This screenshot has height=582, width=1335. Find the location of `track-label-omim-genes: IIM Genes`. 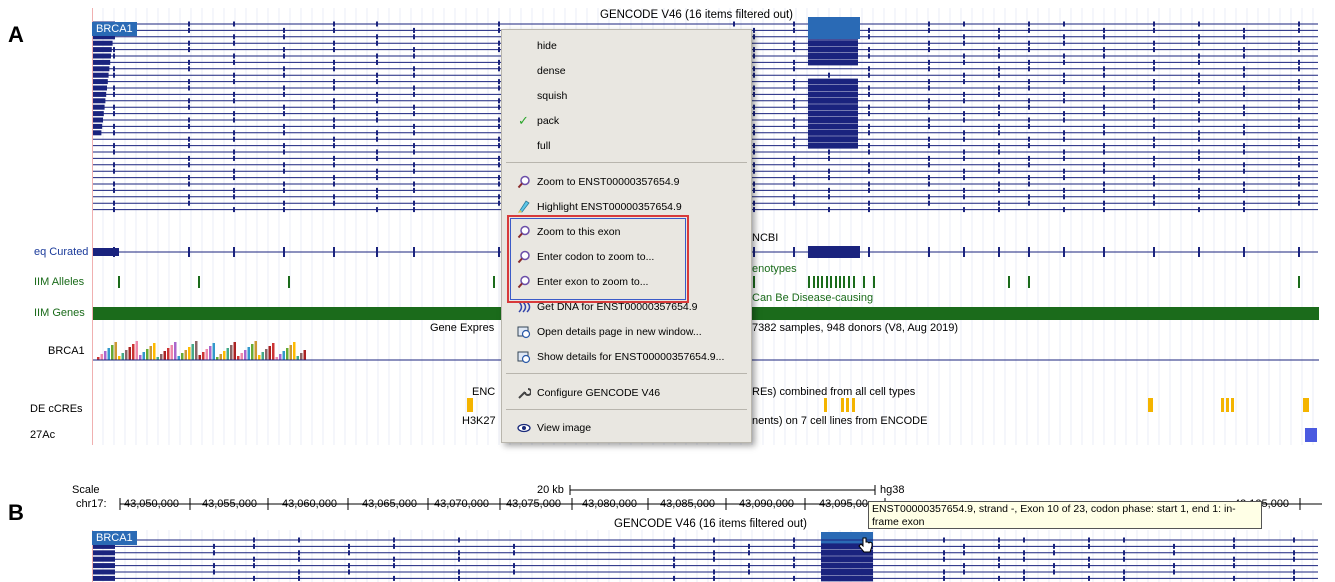

track-label-omim-genes: IIM Genes is located at coordinates (59, 313).